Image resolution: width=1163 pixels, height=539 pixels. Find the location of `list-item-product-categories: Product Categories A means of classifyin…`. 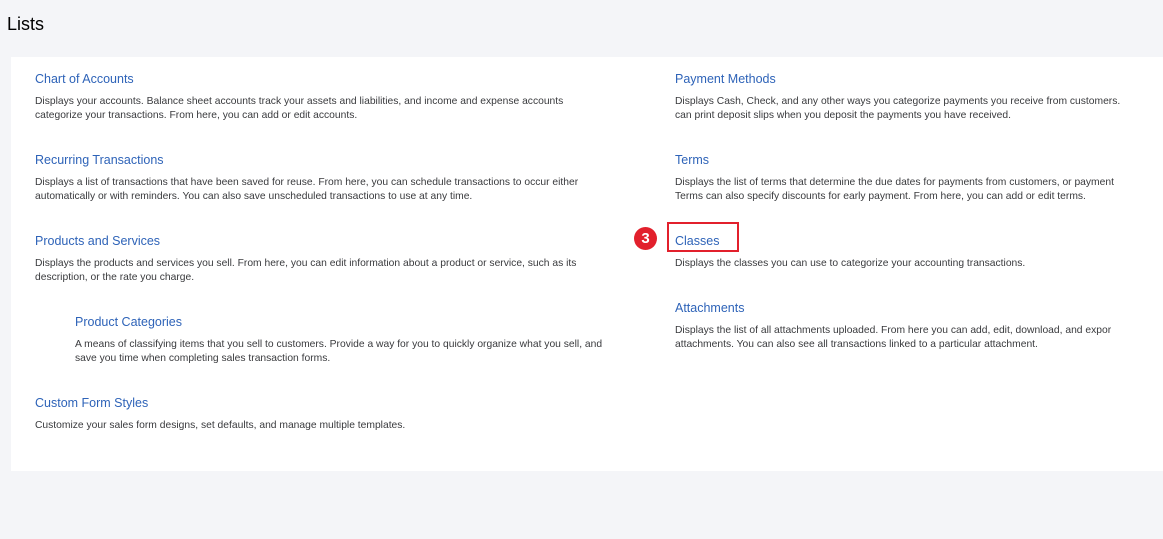

list-item-product-categories: Product Categories A means of classifyin… is located at coordinates (390, 339).